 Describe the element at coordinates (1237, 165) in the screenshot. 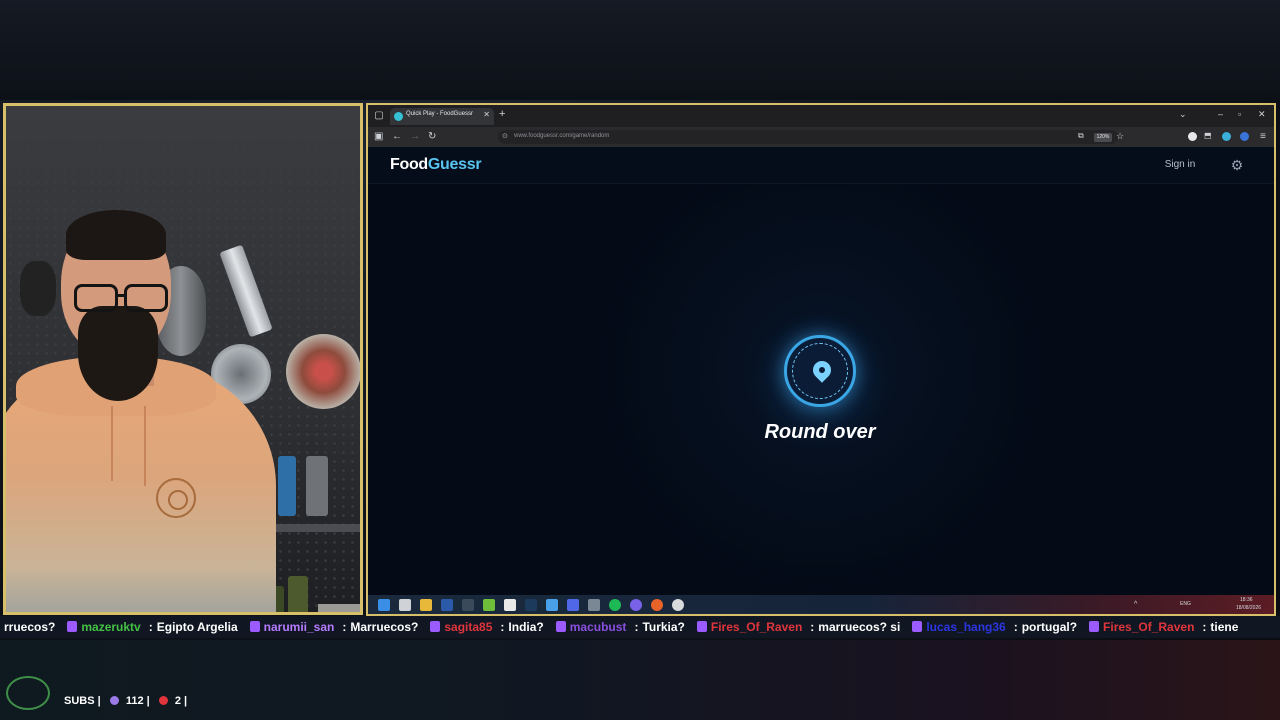

I see `settings-gear-icon: ⚙` at that location.